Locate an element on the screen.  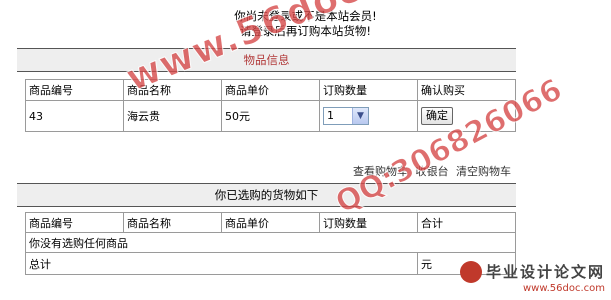
cart-total-value: 元 is located at coordinates (466, 263).